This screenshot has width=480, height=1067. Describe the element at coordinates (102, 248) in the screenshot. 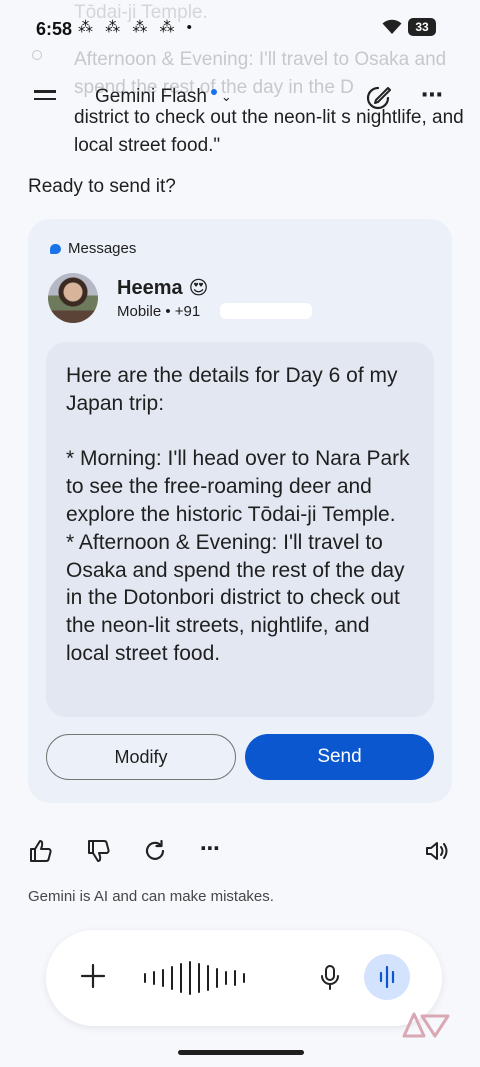

I see `app-name: Messages` at that location.